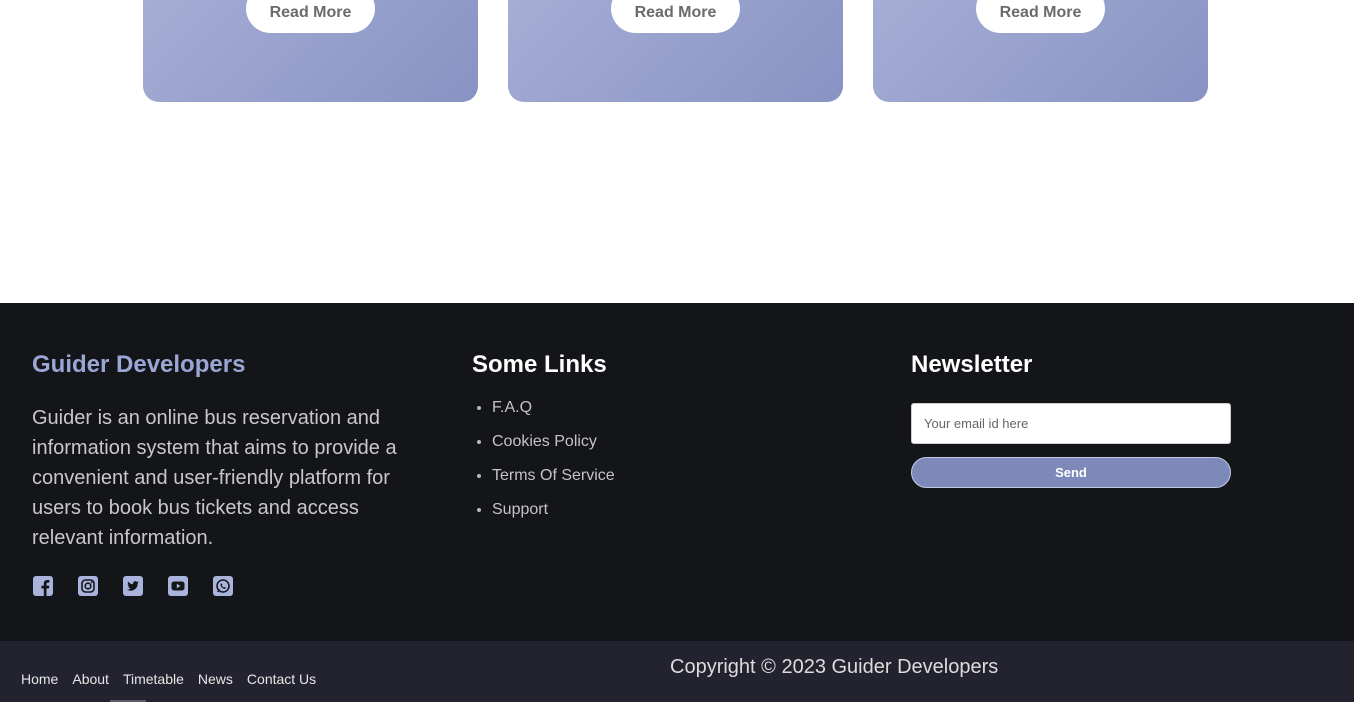  I want to click on links-title: Some Links, so click(539, 364).